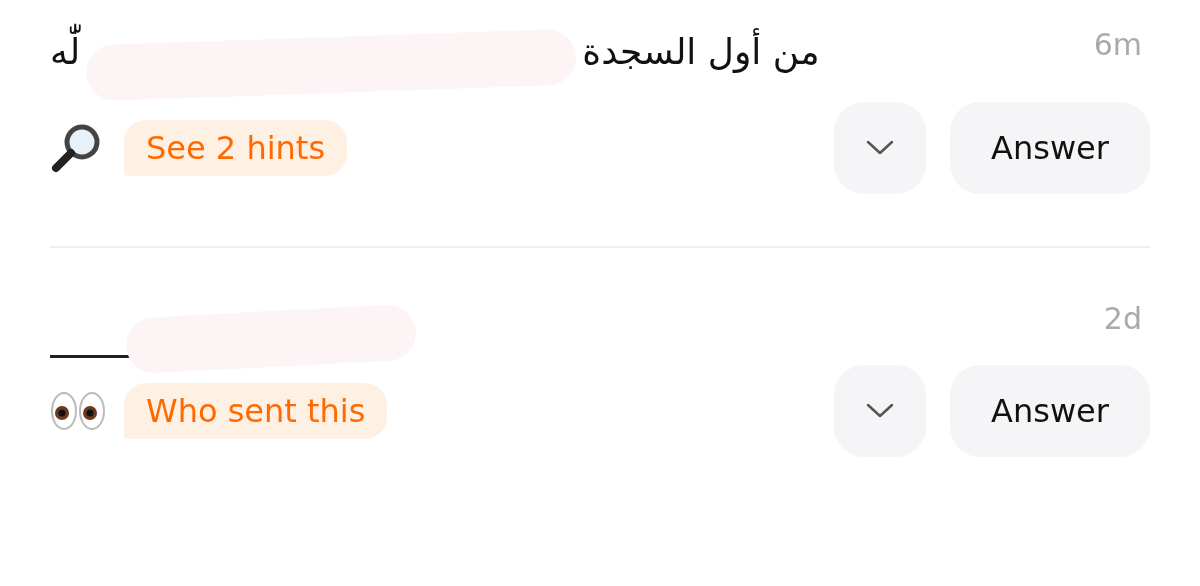 The image size is (1200, 586). I want to click on timestamp: 2d, so click(1123, 319).